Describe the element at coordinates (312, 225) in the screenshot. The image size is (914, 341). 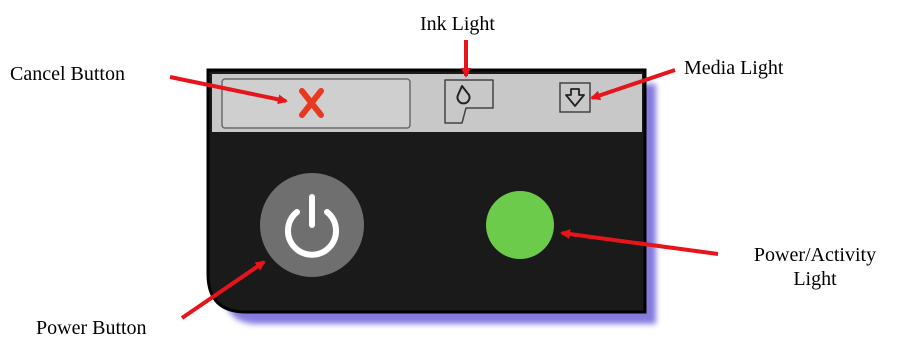
I see `power-button` at that location.